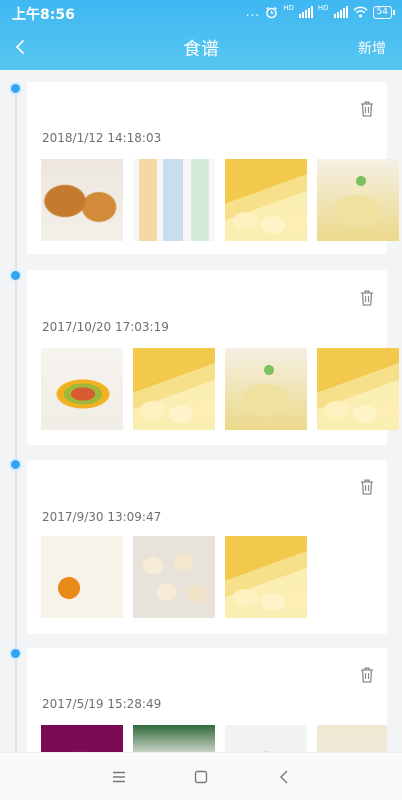  What do you see at coordinates (105, 327) in the screenshot?
I see `record-date: 2017/10/20 17:03:19` at bounding box center [105, 327].